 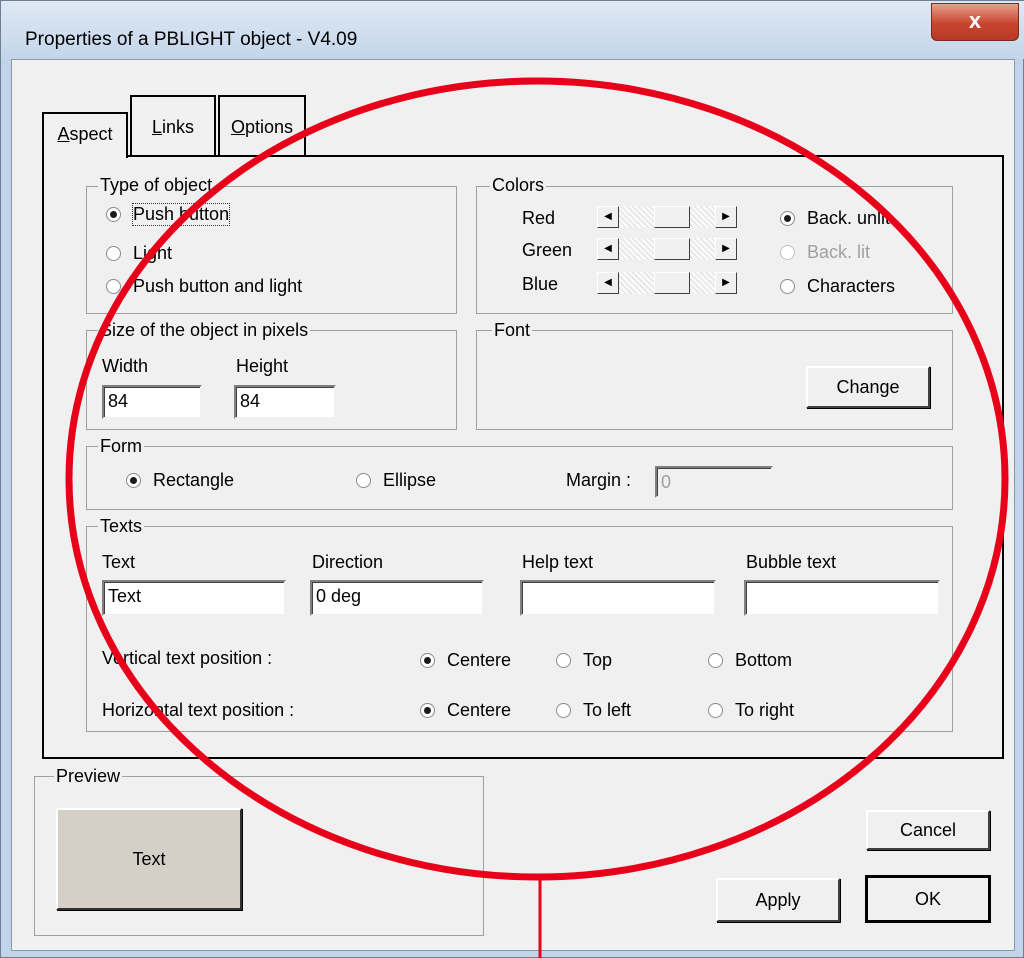 I want to click on blue-scroll-left-icon: ◀, so click(x=608, y=283).